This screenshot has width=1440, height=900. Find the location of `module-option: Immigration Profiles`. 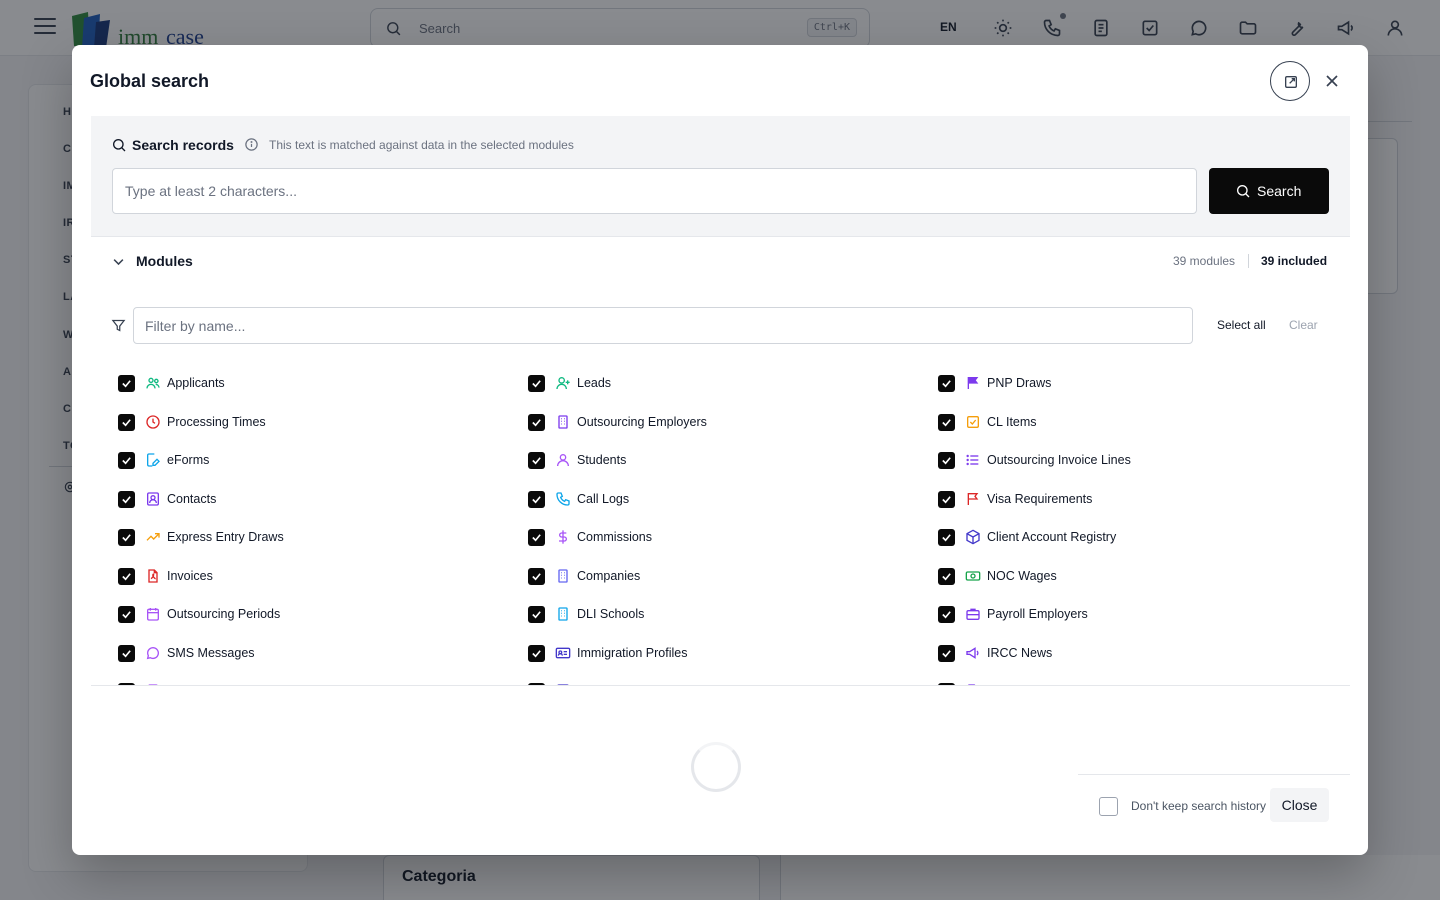

module-option: Immigration Profiles is located at coordinates (691, 653).